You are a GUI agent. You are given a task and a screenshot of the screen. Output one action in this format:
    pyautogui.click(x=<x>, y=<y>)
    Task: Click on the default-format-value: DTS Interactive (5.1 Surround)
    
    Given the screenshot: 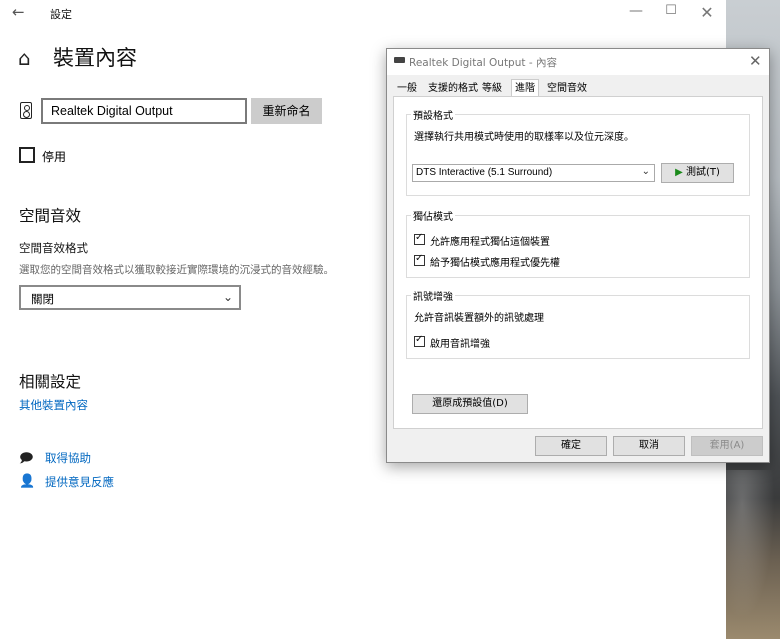 What is the action you would take?
    pyautogui.click(x=484, y=172)
    